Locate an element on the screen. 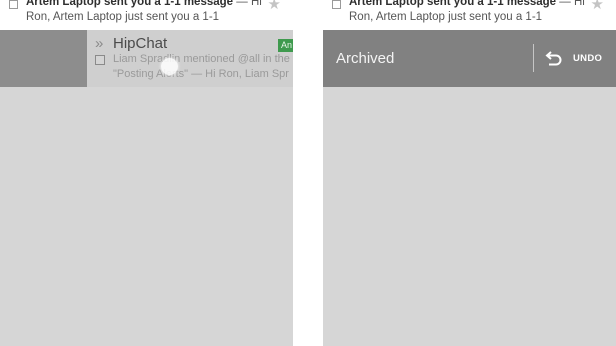 The image size is (616, 346). email-sender: HipChat is located at coordinates (140, 43).